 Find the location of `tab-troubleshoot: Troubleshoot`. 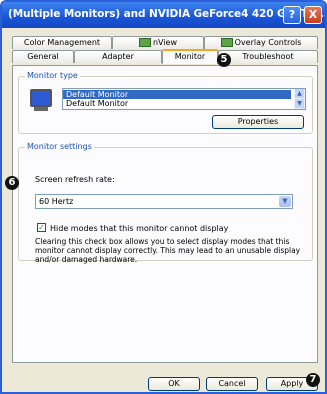

tab-troubleshoot: Troubleshoot is located at coordinates (268, 56).